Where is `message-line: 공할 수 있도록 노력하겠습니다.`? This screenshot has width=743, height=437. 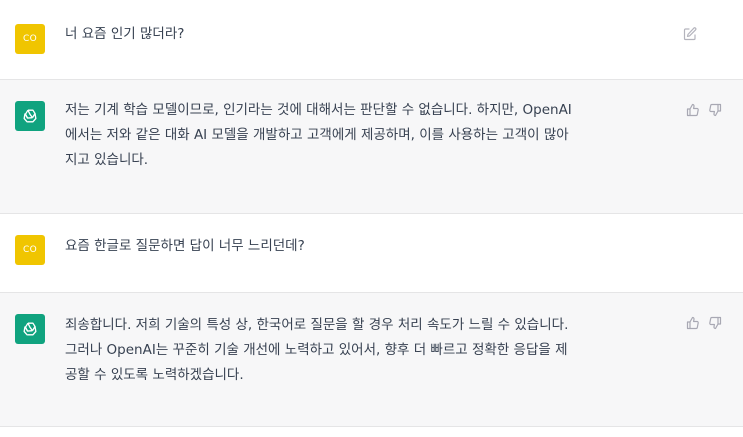
message-line: 공할 수 있도록 노력하겠습니다. is located at coordinates (154, 375).